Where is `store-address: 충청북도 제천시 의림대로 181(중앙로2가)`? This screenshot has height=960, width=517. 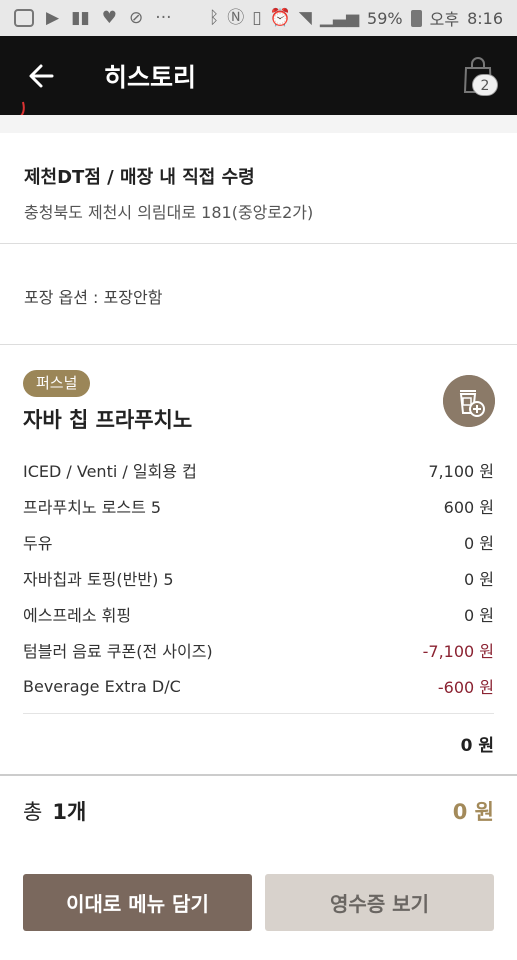 store-address: 충청북도 제천시 의림대로 181(중앙로2가) is located at coordinates (169, 212).